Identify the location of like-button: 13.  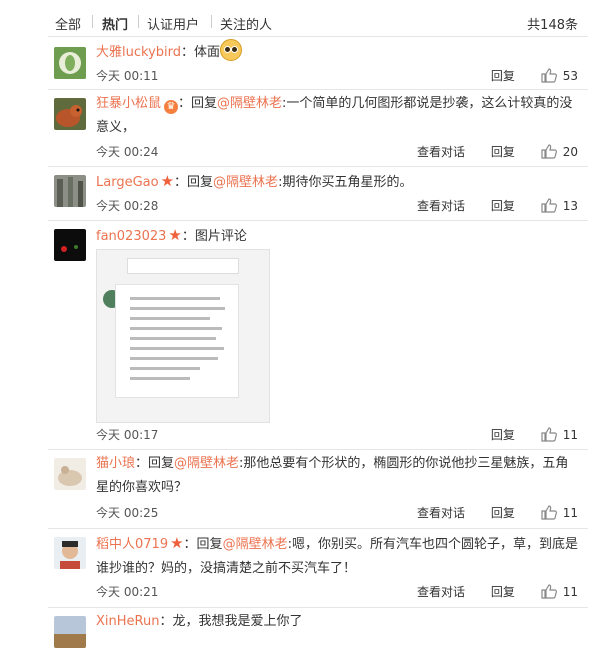
(559, 205).